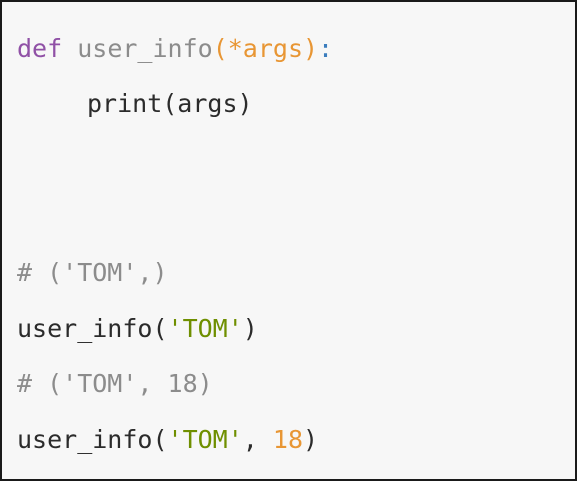 This screenshot has height=481, width=577. I want to click on call-close-2: ), so click(311, 439).